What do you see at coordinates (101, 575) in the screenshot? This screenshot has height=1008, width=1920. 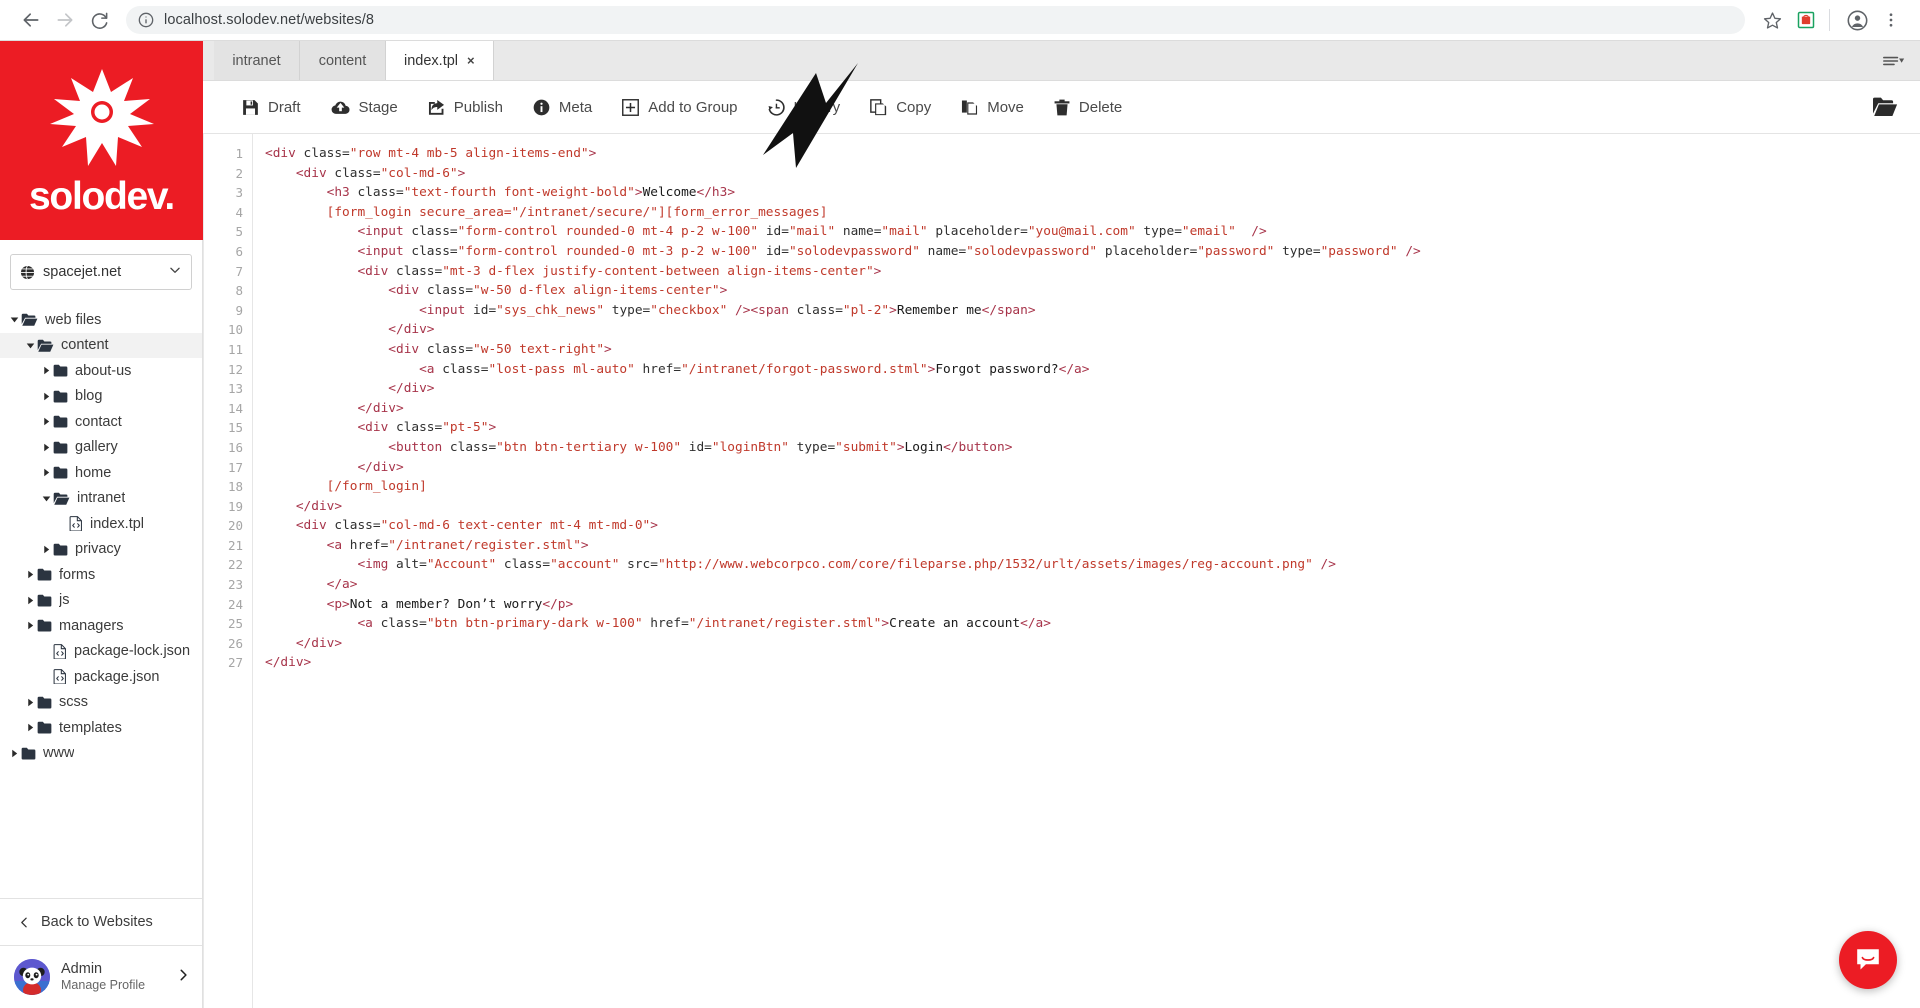 I see `tree-item-forms: forms` at bounding box center [101, 575].